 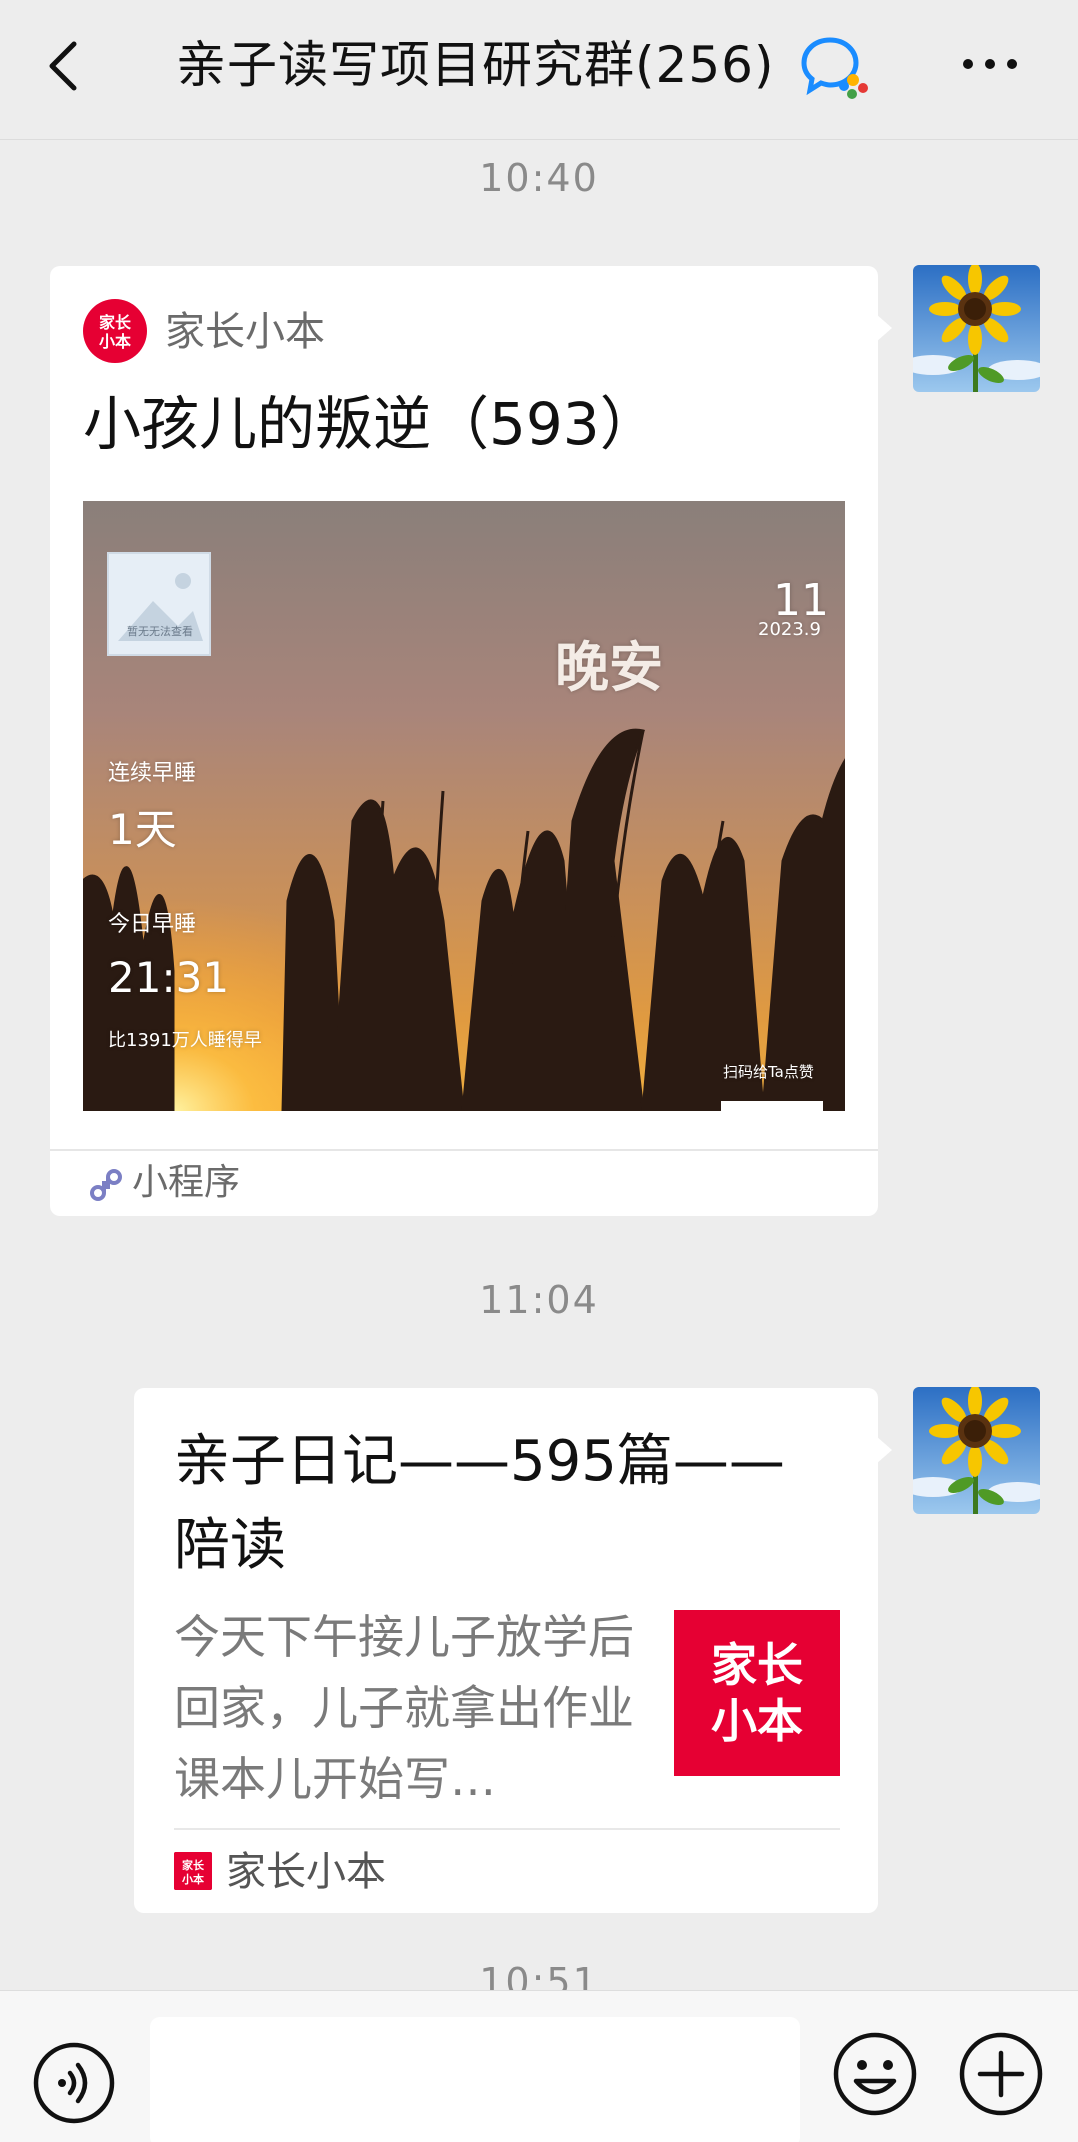 I want to click on voice-icon, so click(x=74, y=2083).